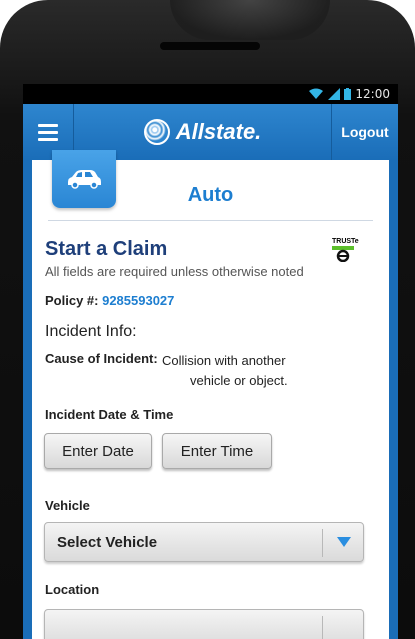  Describe the element at coordinates (343, 254) in the screenshot. I see `truste-seal-icon` at that location.